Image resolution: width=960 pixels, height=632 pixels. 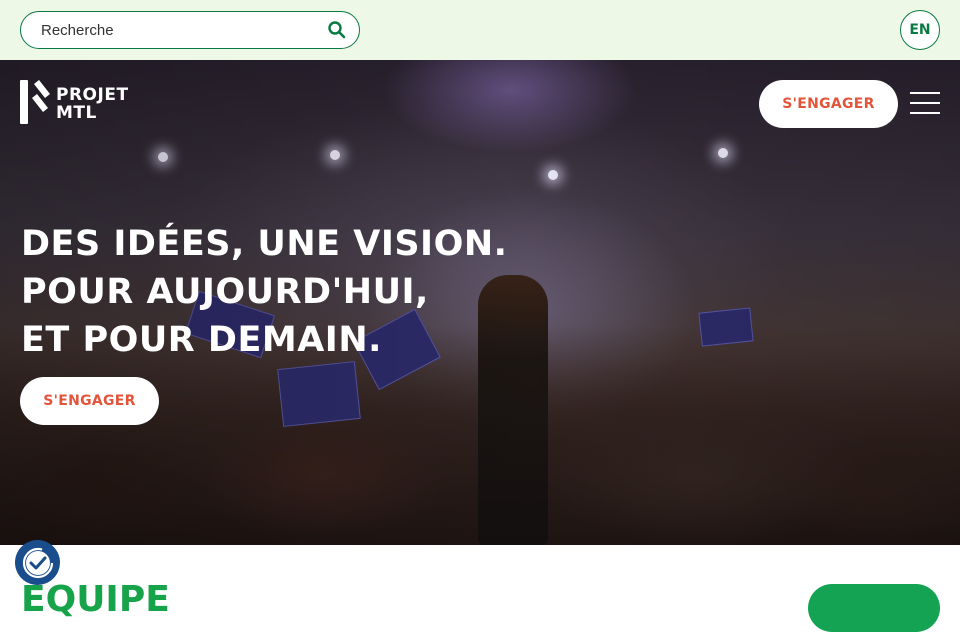 What do you see at coordinates (37, 562) in the screenshot?
I see `cookie-consent-icon` at bounding box center [37, 562].